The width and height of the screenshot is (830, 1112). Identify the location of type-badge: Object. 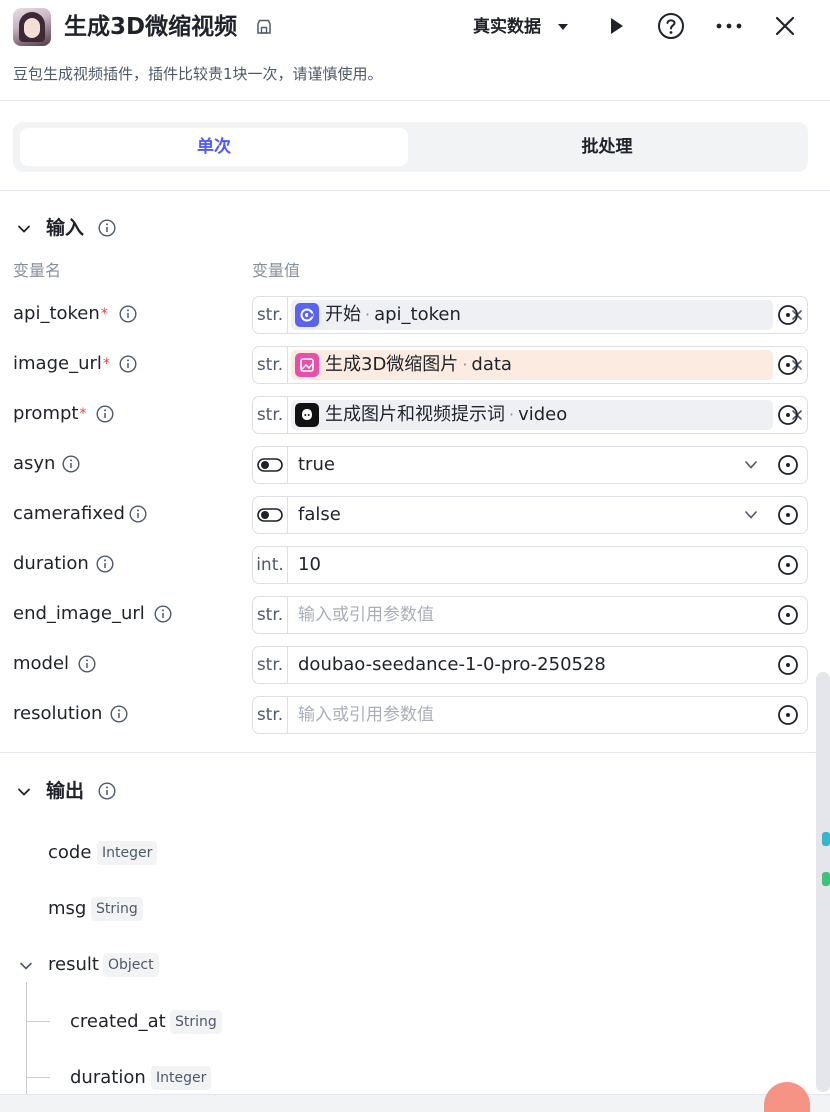
(131, 965).